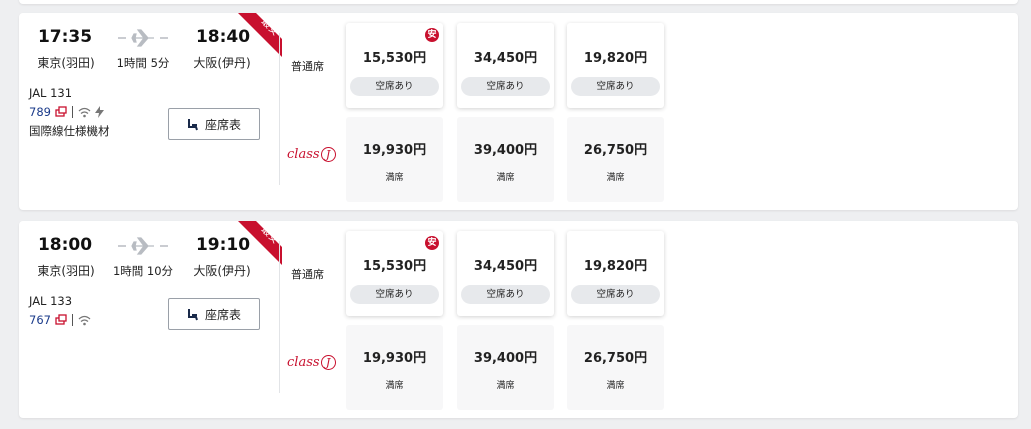 This screenshot has width=1031, height=429. What do you see at coordinates (518, 2) in the screenshot?
I see `previous-card-edge` at bounding box center [518, 2].